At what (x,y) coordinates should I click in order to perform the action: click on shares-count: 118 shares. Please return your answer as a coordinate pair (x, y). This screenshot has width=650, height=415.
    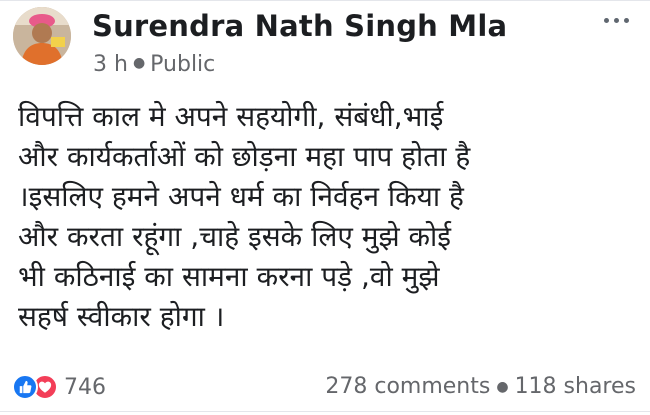
    Looking at the image, I should click on (575, 386).